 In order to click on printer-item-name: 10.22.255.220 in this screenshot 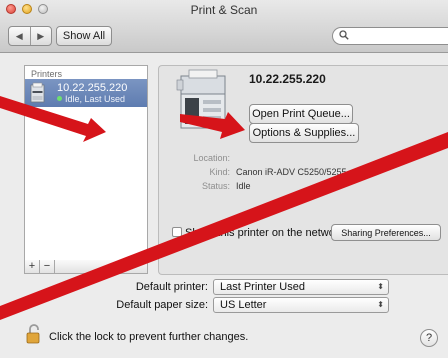, I will do `click(92, 88)`.